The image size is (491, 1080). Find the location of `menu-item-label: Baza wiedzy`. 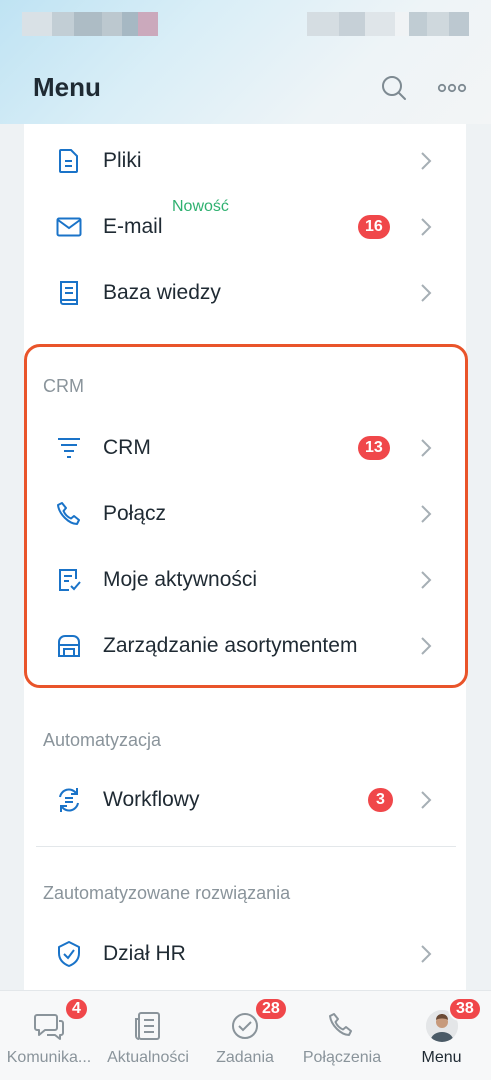

menu-item-label: Baza wiedzy is located at coordinates (162, 292).